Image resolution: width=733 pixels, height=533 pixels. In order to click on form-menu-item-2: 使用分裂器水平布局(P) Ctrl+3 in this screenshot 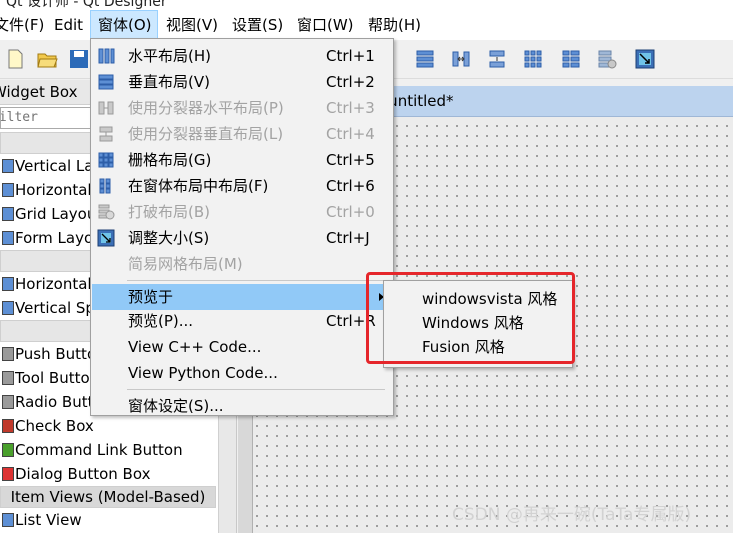, I will do `click(242, 108)`.